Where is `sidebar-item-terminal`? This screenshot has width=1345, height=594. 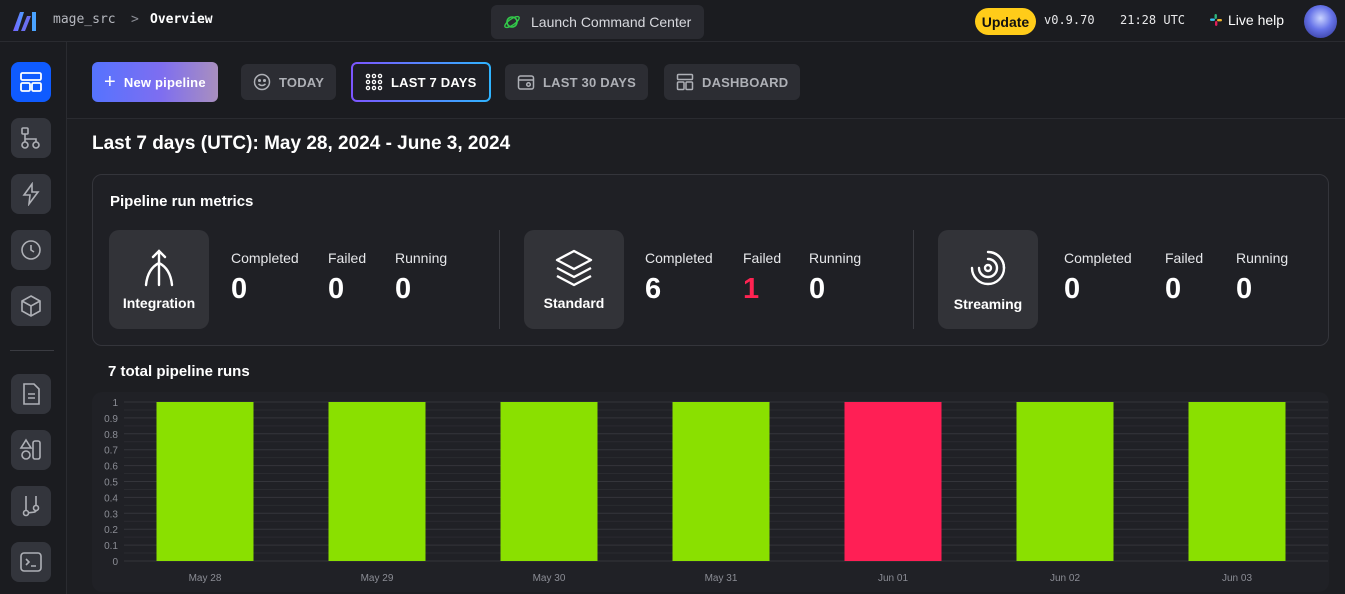 sidebar-item-terminal is located at coordinates (31, 562).